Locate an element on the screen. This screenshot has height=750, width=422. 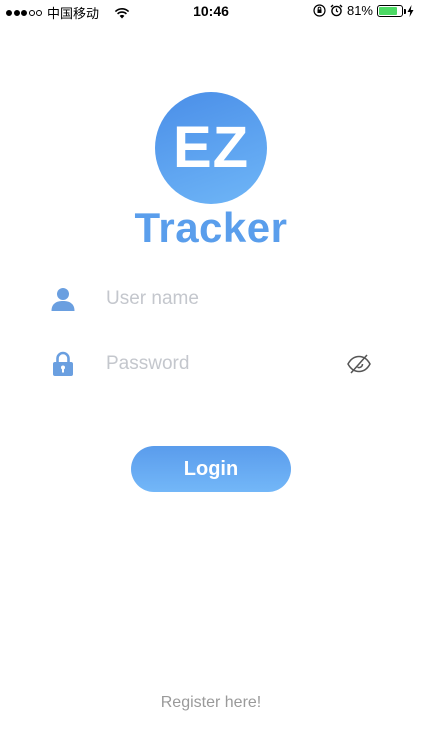
status-right: 81% is located at coordinates (363, 10).